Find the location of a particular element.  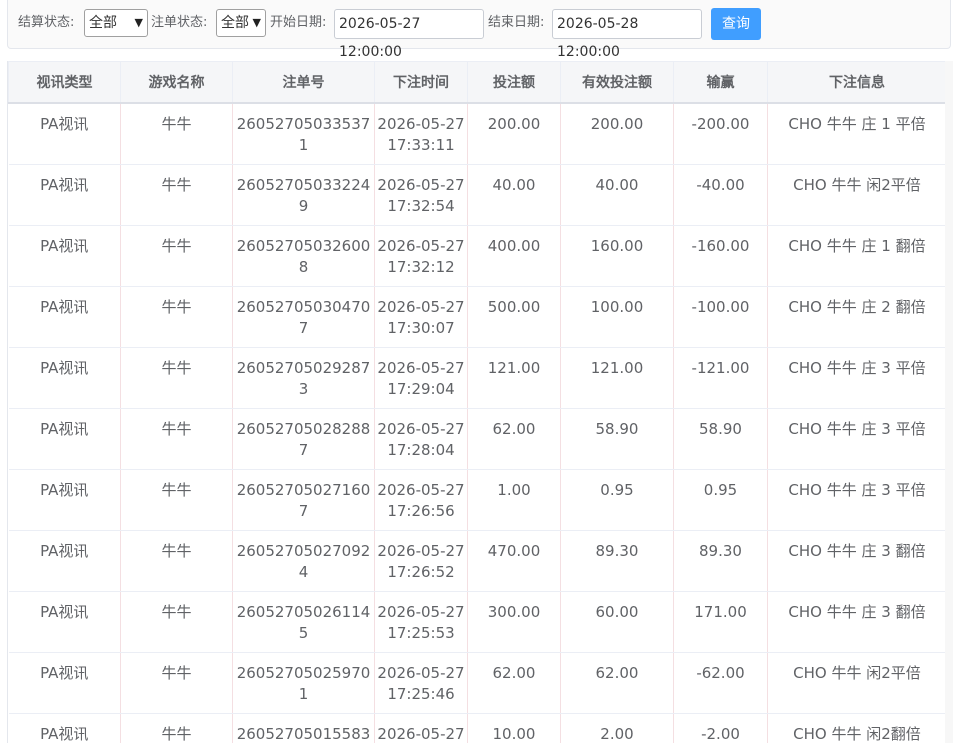

col-header-bet-info: 下注信息 is located at coordinates (857, 82).